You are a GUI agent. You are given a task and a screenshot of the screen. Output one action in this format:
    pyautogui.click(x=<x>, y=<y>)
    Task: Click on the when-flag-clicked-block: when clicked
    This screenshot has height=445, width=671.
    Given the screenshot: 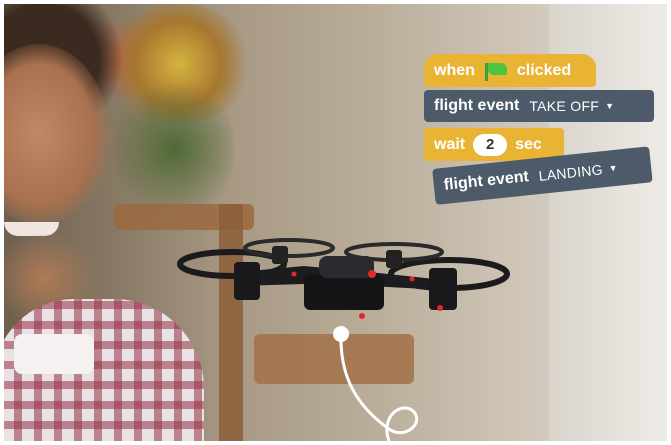 What is the action you would take?
    pyautogui.click(x=510, y=70)
    